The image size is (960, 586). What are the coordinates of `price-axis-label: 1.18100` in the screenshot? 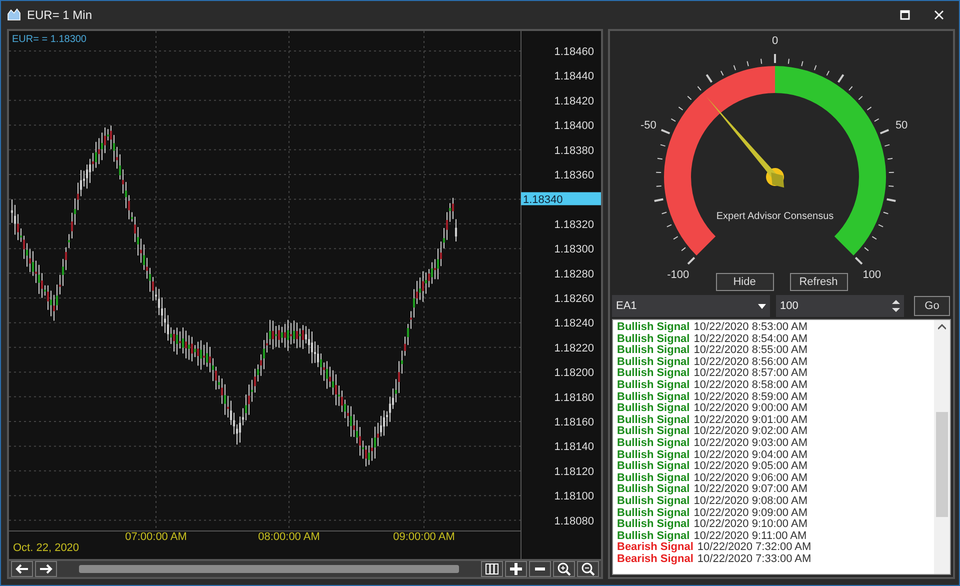 It's located at (574, 496).